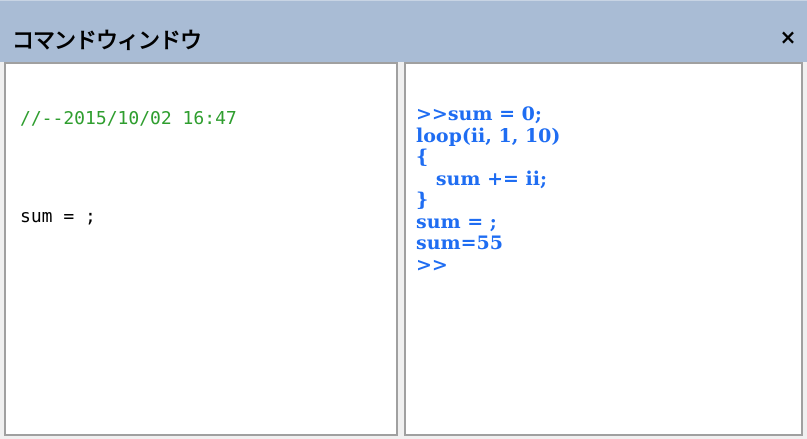 This screenshot has width=807, height=439. Describe the element at coordinates (479, 114) in the screenshot. I see `console-line: >>sum = 0;` at that location.